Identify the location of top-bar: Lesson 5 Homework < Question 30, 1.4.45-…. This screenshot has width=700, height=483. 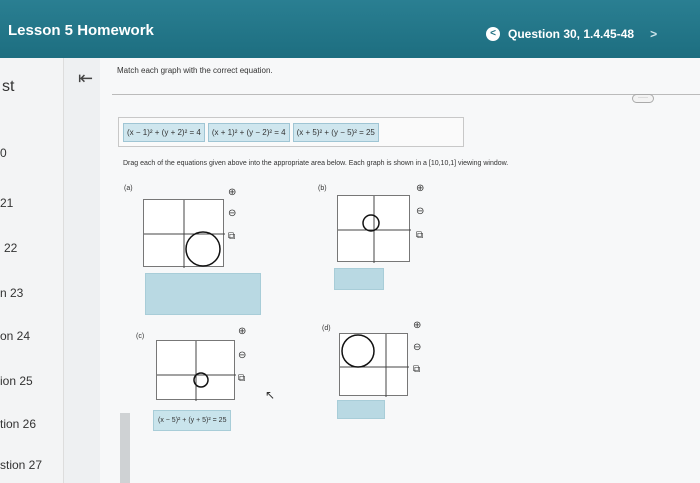
(350, 29).